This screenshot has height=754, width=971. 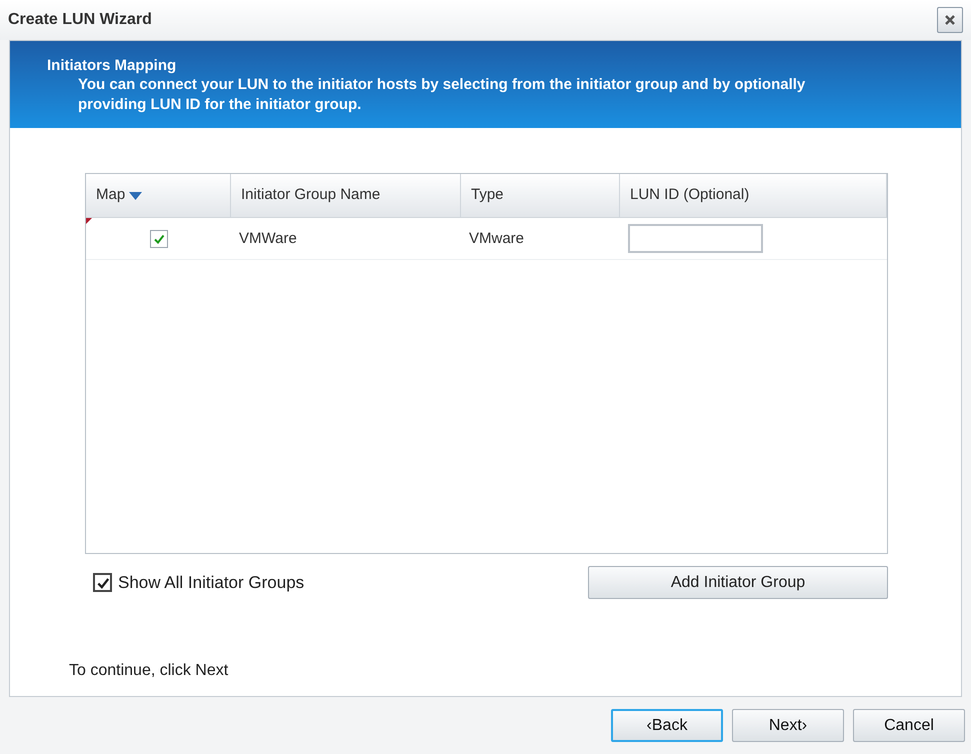 I want to click on hint-text: To continue, click Next, so click(x=148, y=671).